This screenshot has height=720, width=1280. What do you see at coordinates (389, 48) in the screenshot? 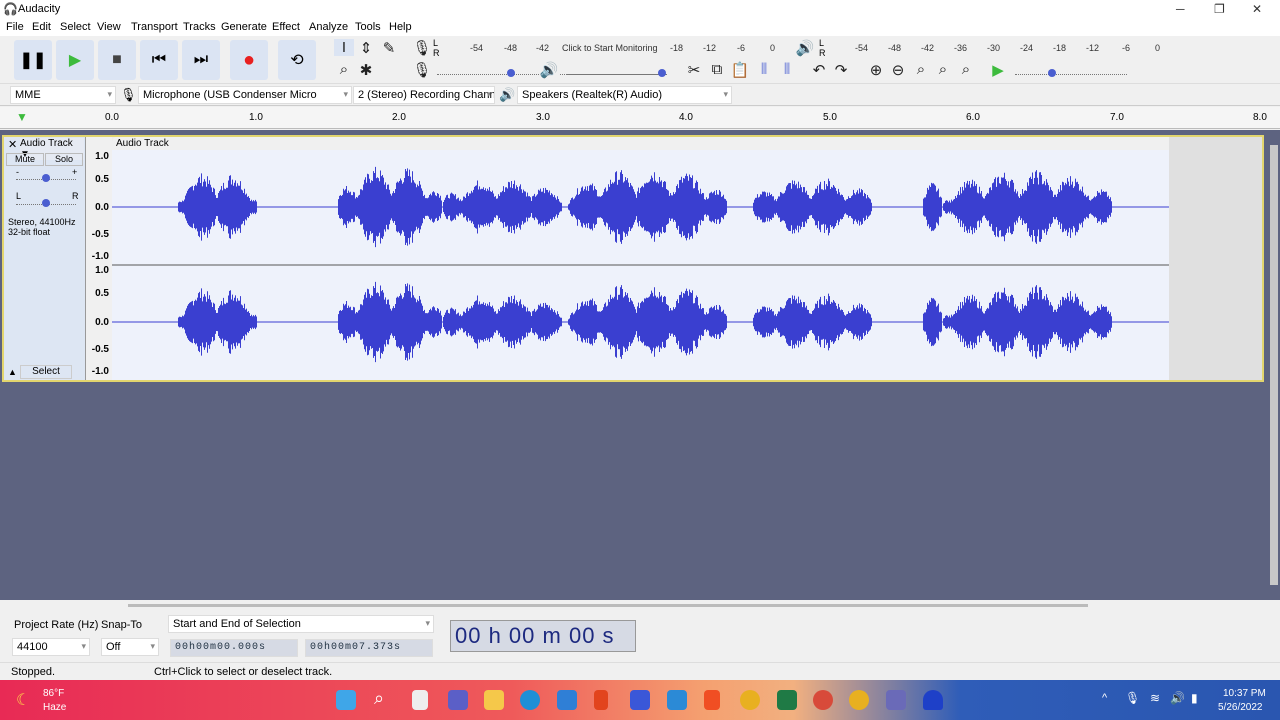
I see `draw-tool-icon: ✎` at bounding box center [389, 48].